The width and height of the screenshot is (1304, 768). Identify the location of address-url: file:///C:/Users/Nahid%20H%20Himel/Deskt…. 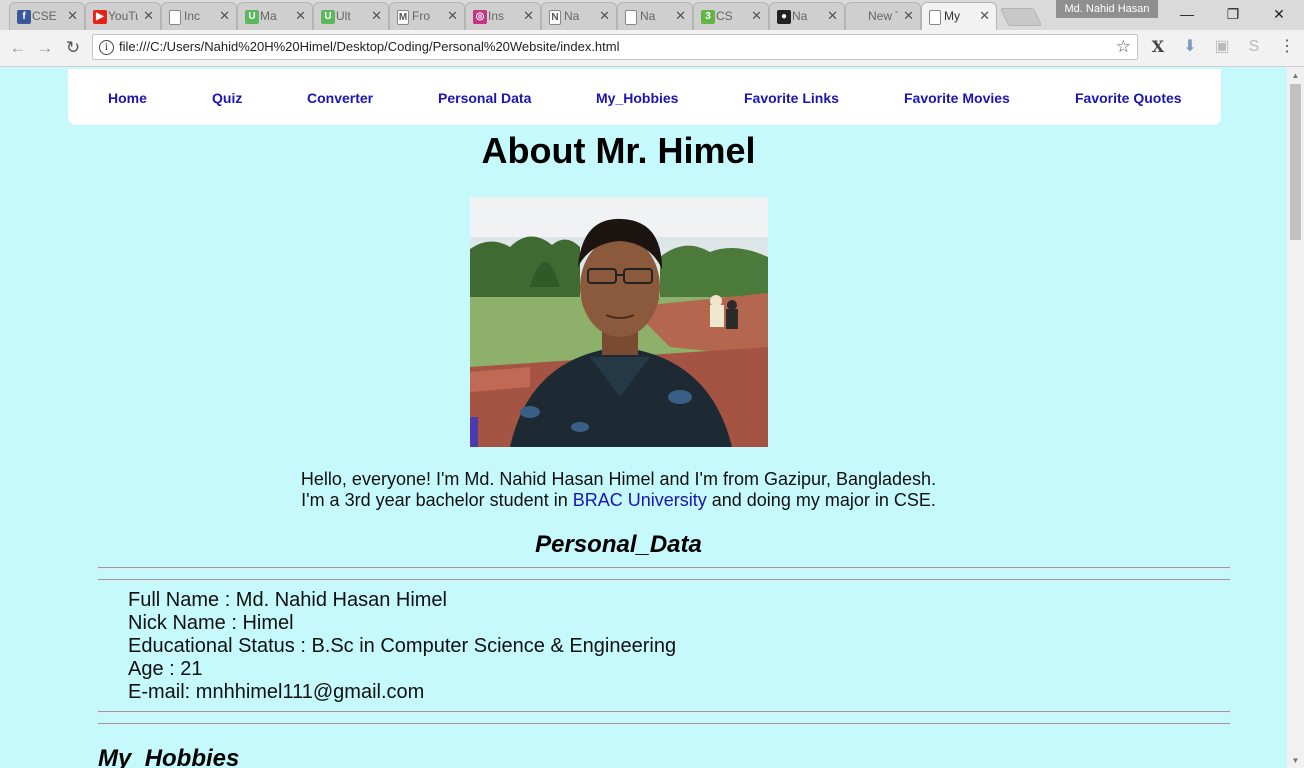
(369, 47).